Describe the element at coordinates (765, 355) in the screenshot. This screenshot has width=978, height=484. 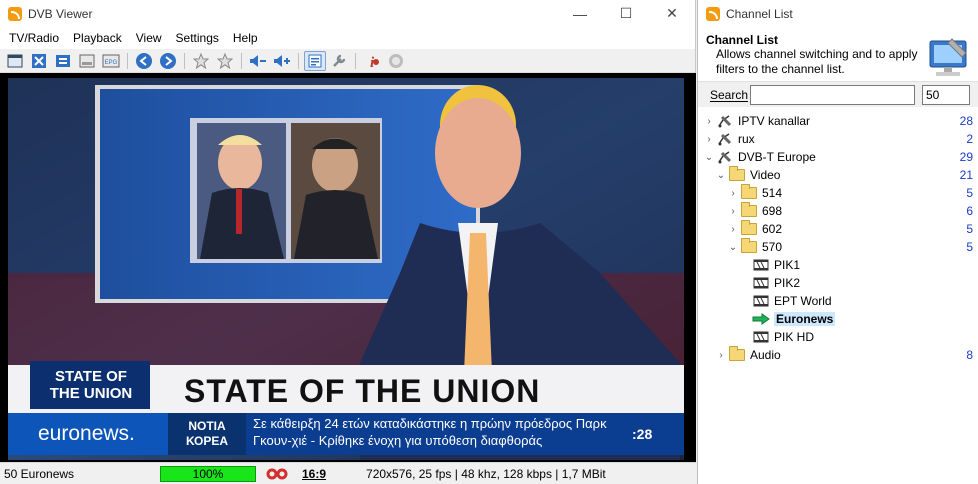
I see `tree-item-label: Audio` at that location.